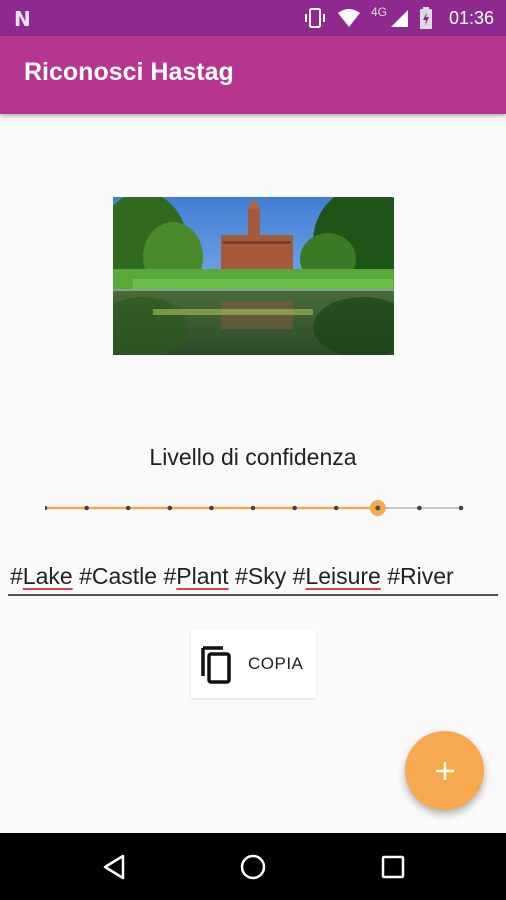  Describe the element at coordinates (253, 75) in the screenshot. I see `app-bar: Riconosci Hastag` at that location.